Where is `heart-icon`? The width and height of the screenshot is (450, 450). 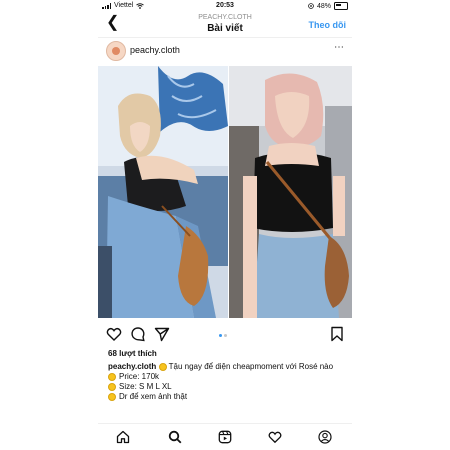 heart-icon is located at coordinates (114, 334).